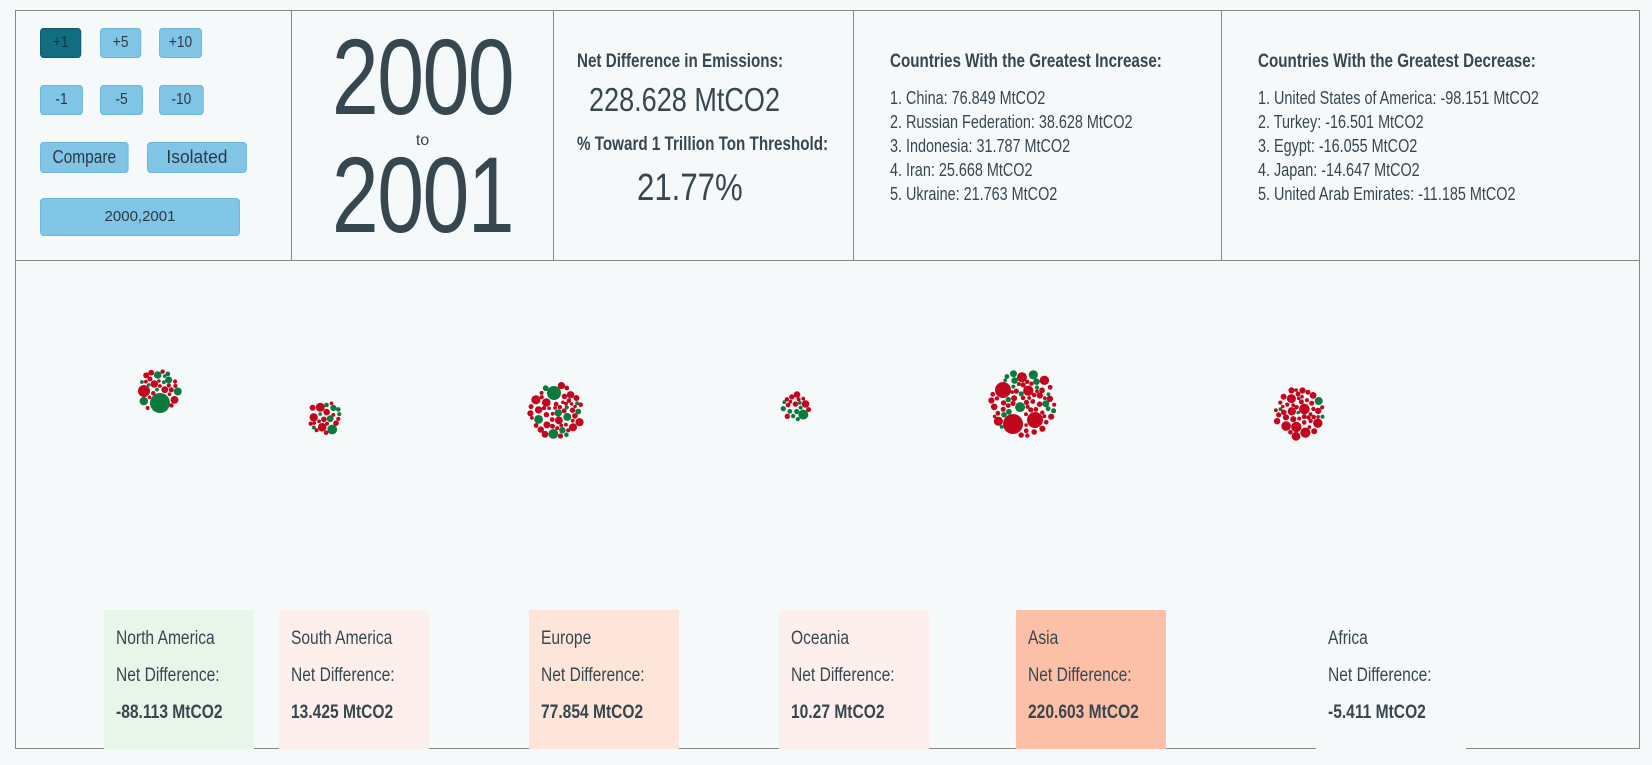  I want to click on plus-1-button: +1, so click(61, 43).